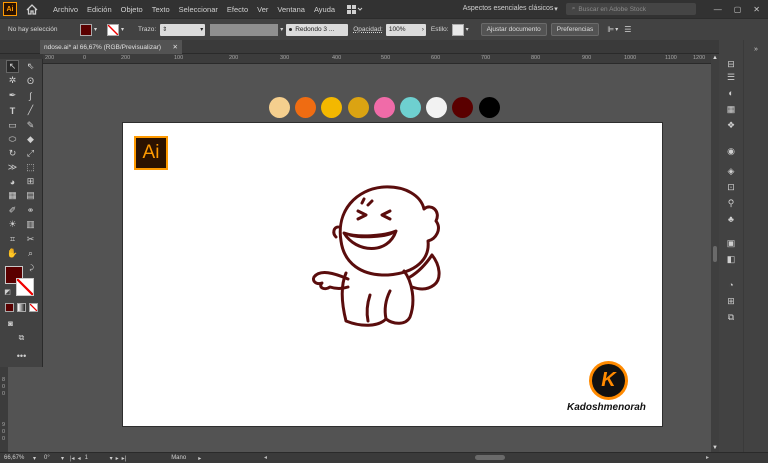 The width and height of the screenshot is (768, 463). What do you see at coordinates (30, 195) in the screenshot?
I see `gradient-tool-icon: ▤` at bounding box center [30, 195].